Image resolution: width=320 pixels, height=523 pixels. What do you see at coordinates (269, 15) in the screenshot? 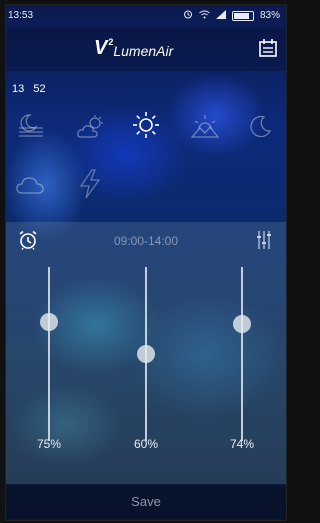
I see `battery-percent: 83%` at bounding box center [269, 15].